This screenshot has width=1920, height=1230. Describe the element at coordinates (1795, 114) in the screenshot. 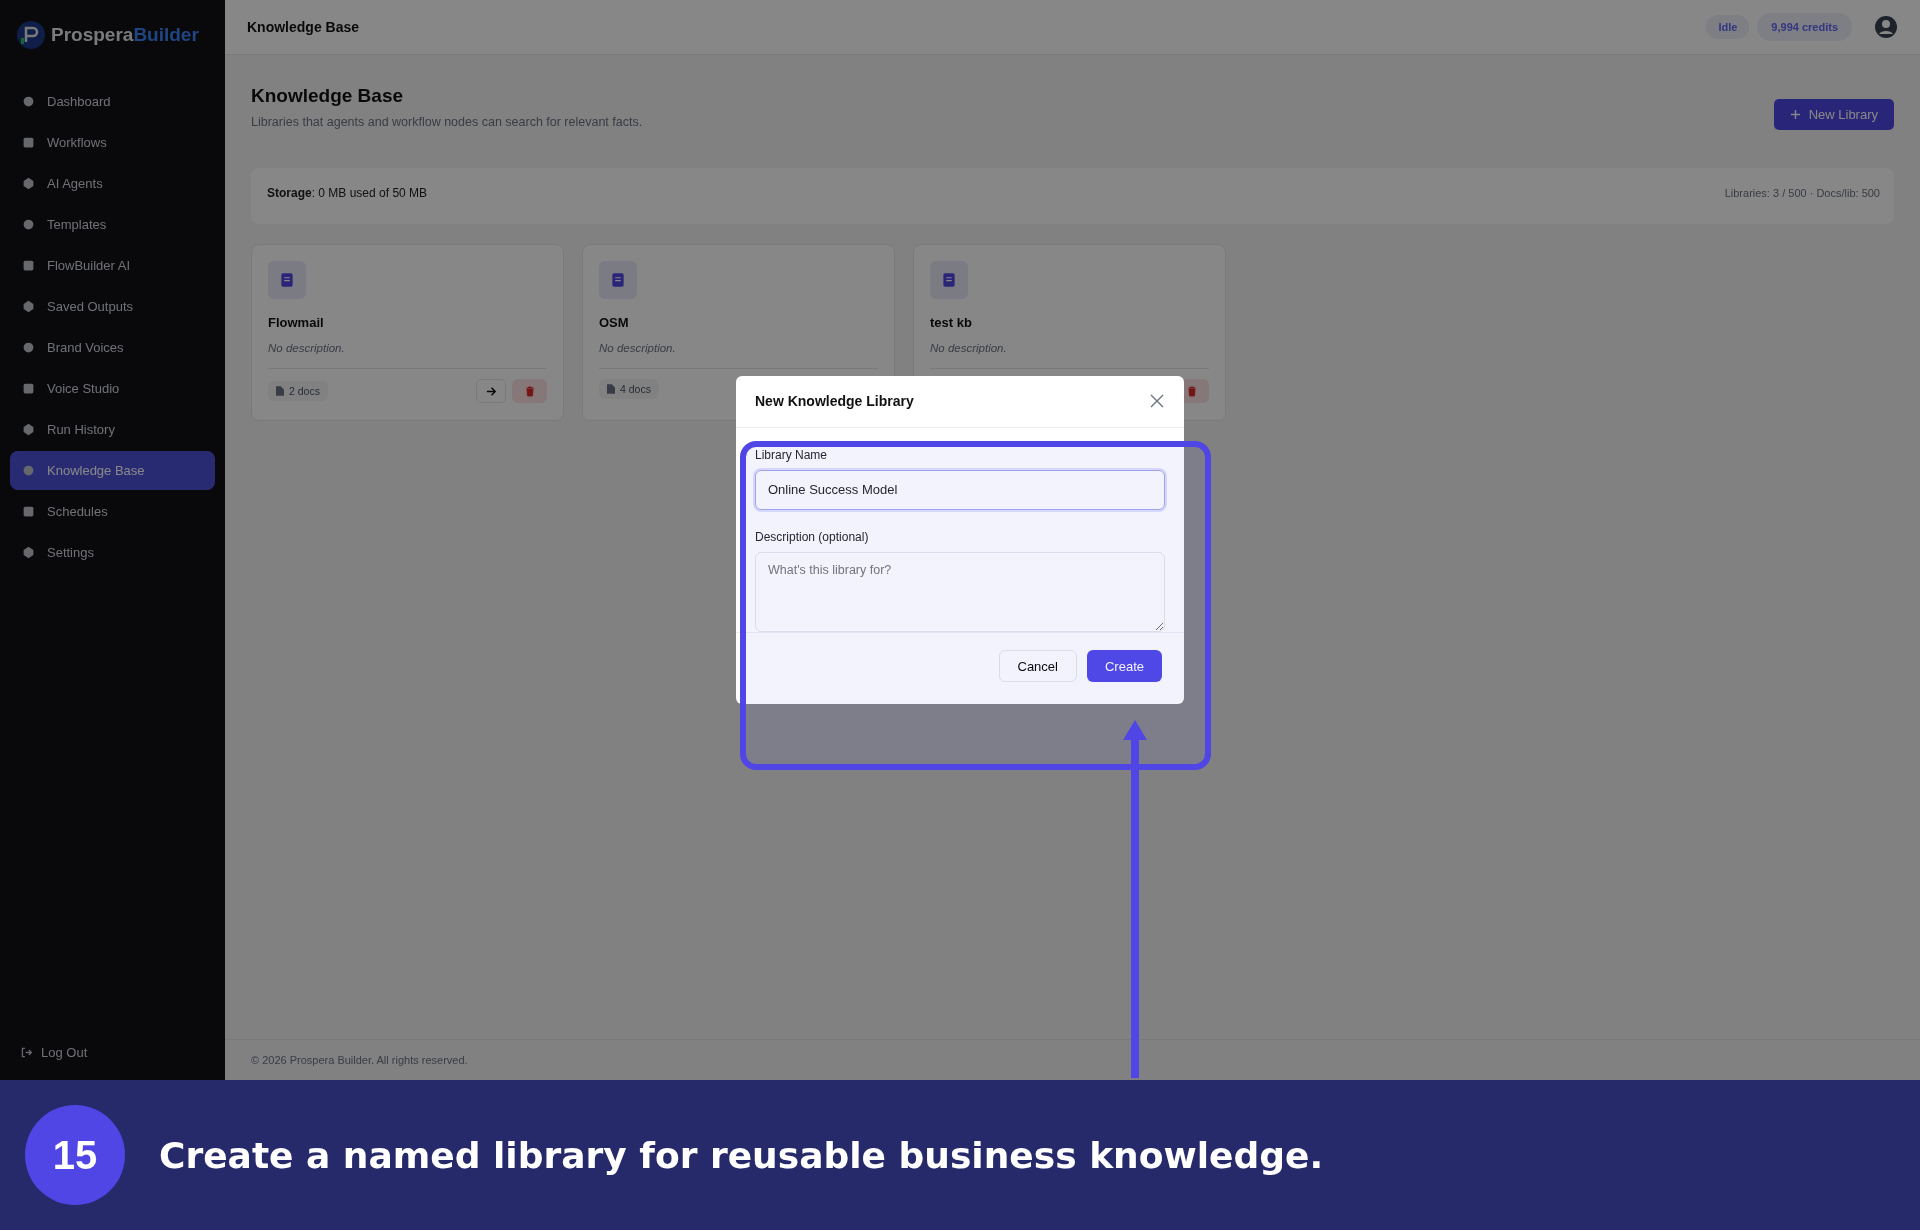

I see `plus-icon` at that location.